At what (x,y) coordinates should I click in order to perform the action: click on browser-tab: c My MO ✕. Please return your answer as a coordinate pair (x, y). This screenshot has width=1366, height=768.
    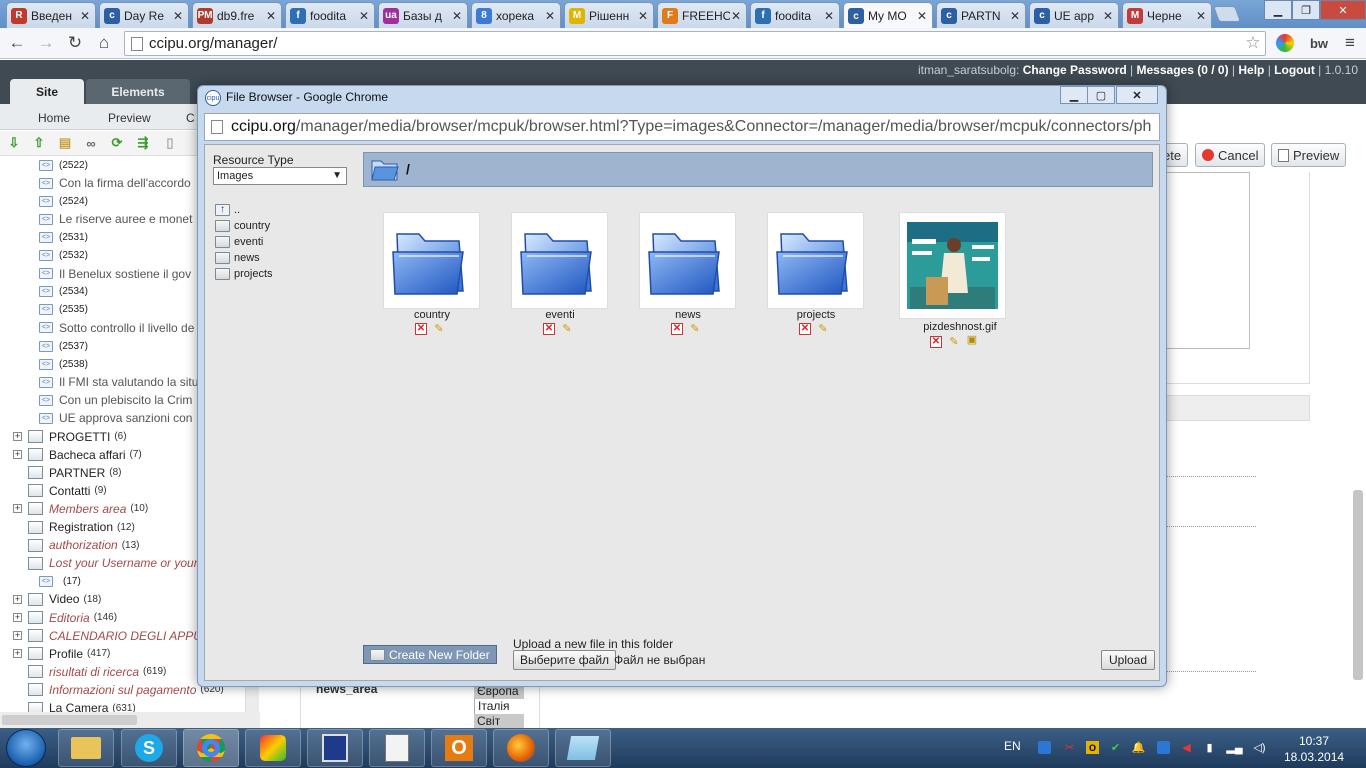
    Looking at the image, I should click on (888, 15).